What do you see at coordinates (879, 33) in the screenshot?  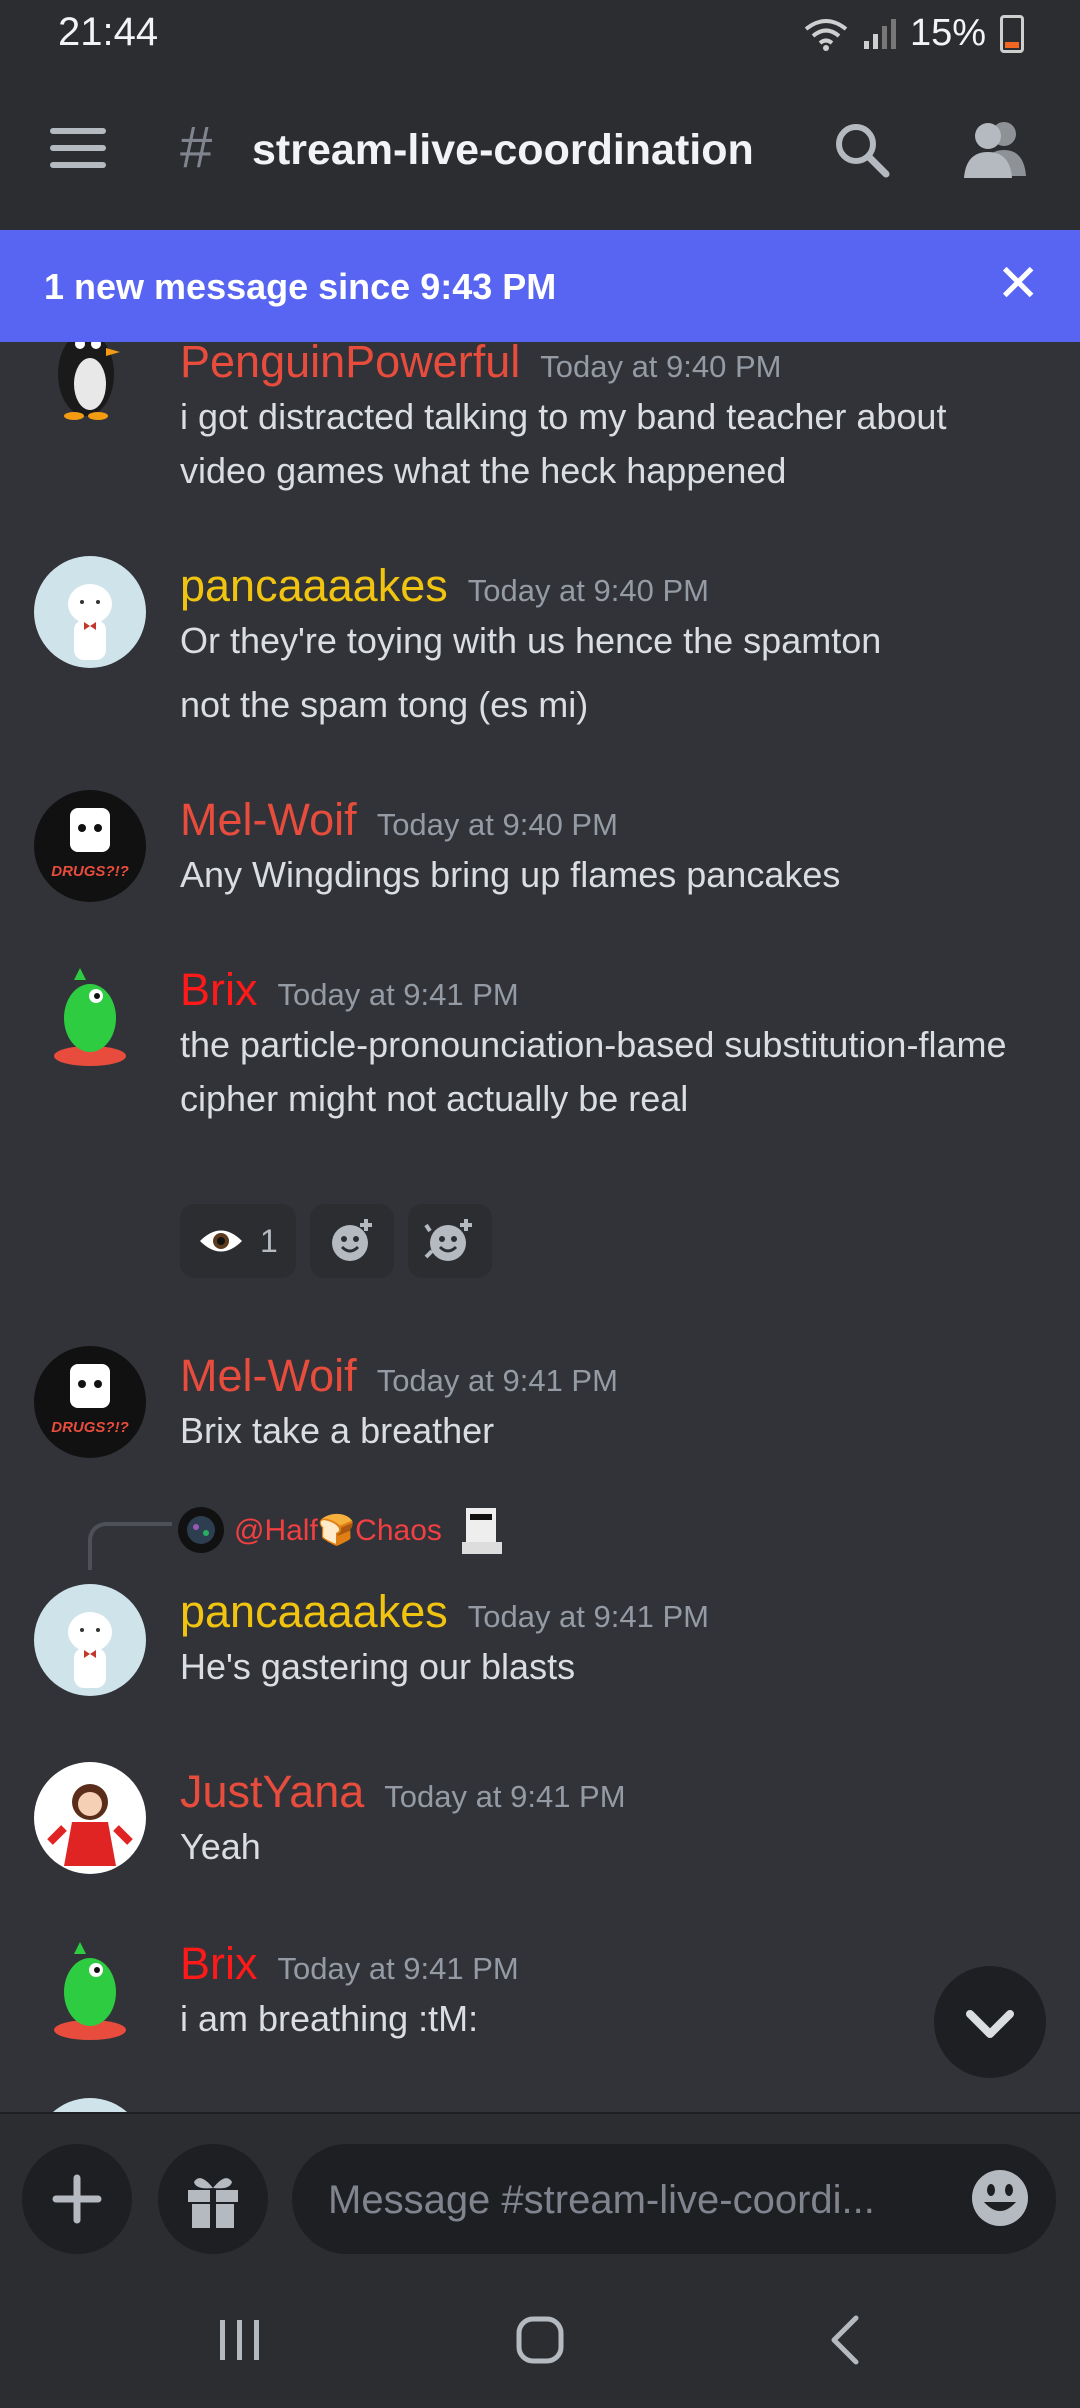 I see `signal-icon` at bounding box center [879, 33].